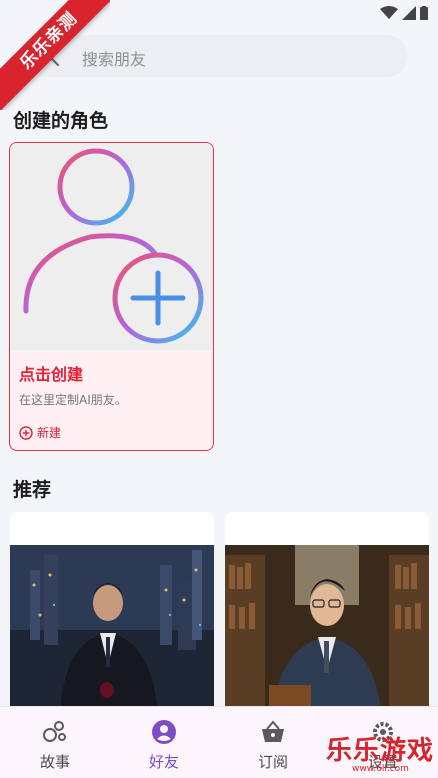  I want to click on add-character-illustration, so click(111, 246).